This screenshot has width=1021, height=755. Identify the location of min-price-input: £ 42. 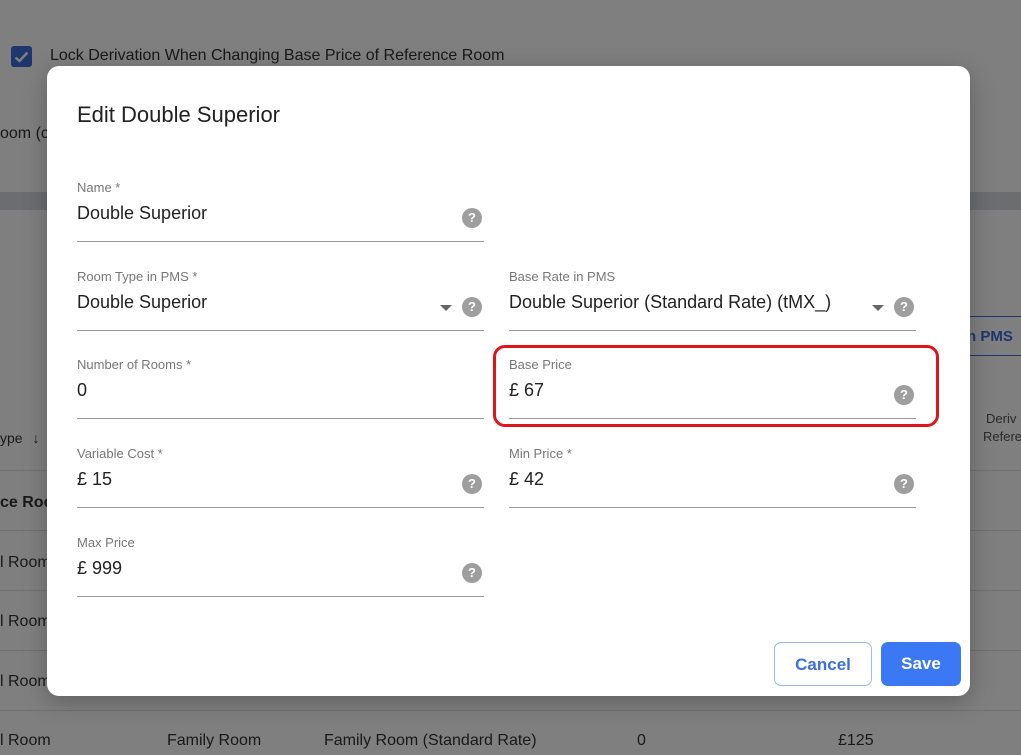
(526, 479).